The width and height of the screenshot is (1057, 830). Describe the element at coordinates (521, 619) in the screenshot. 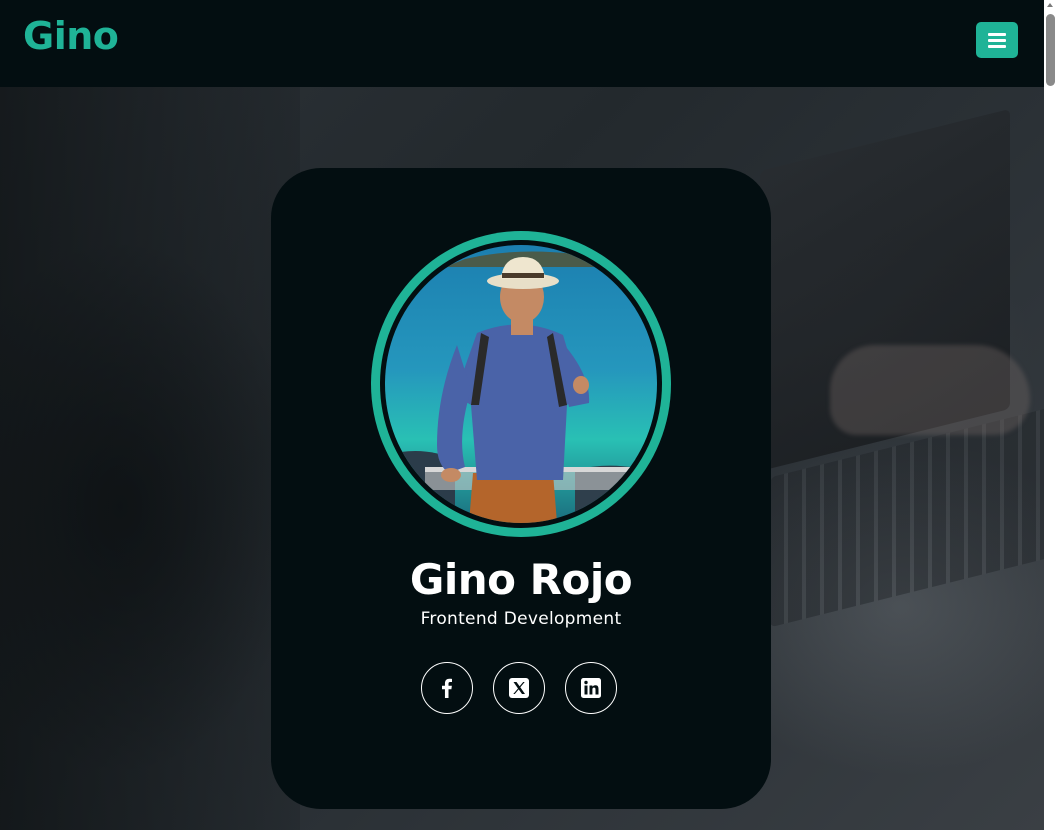

I see `profile-role: Frontend Development` at that location.